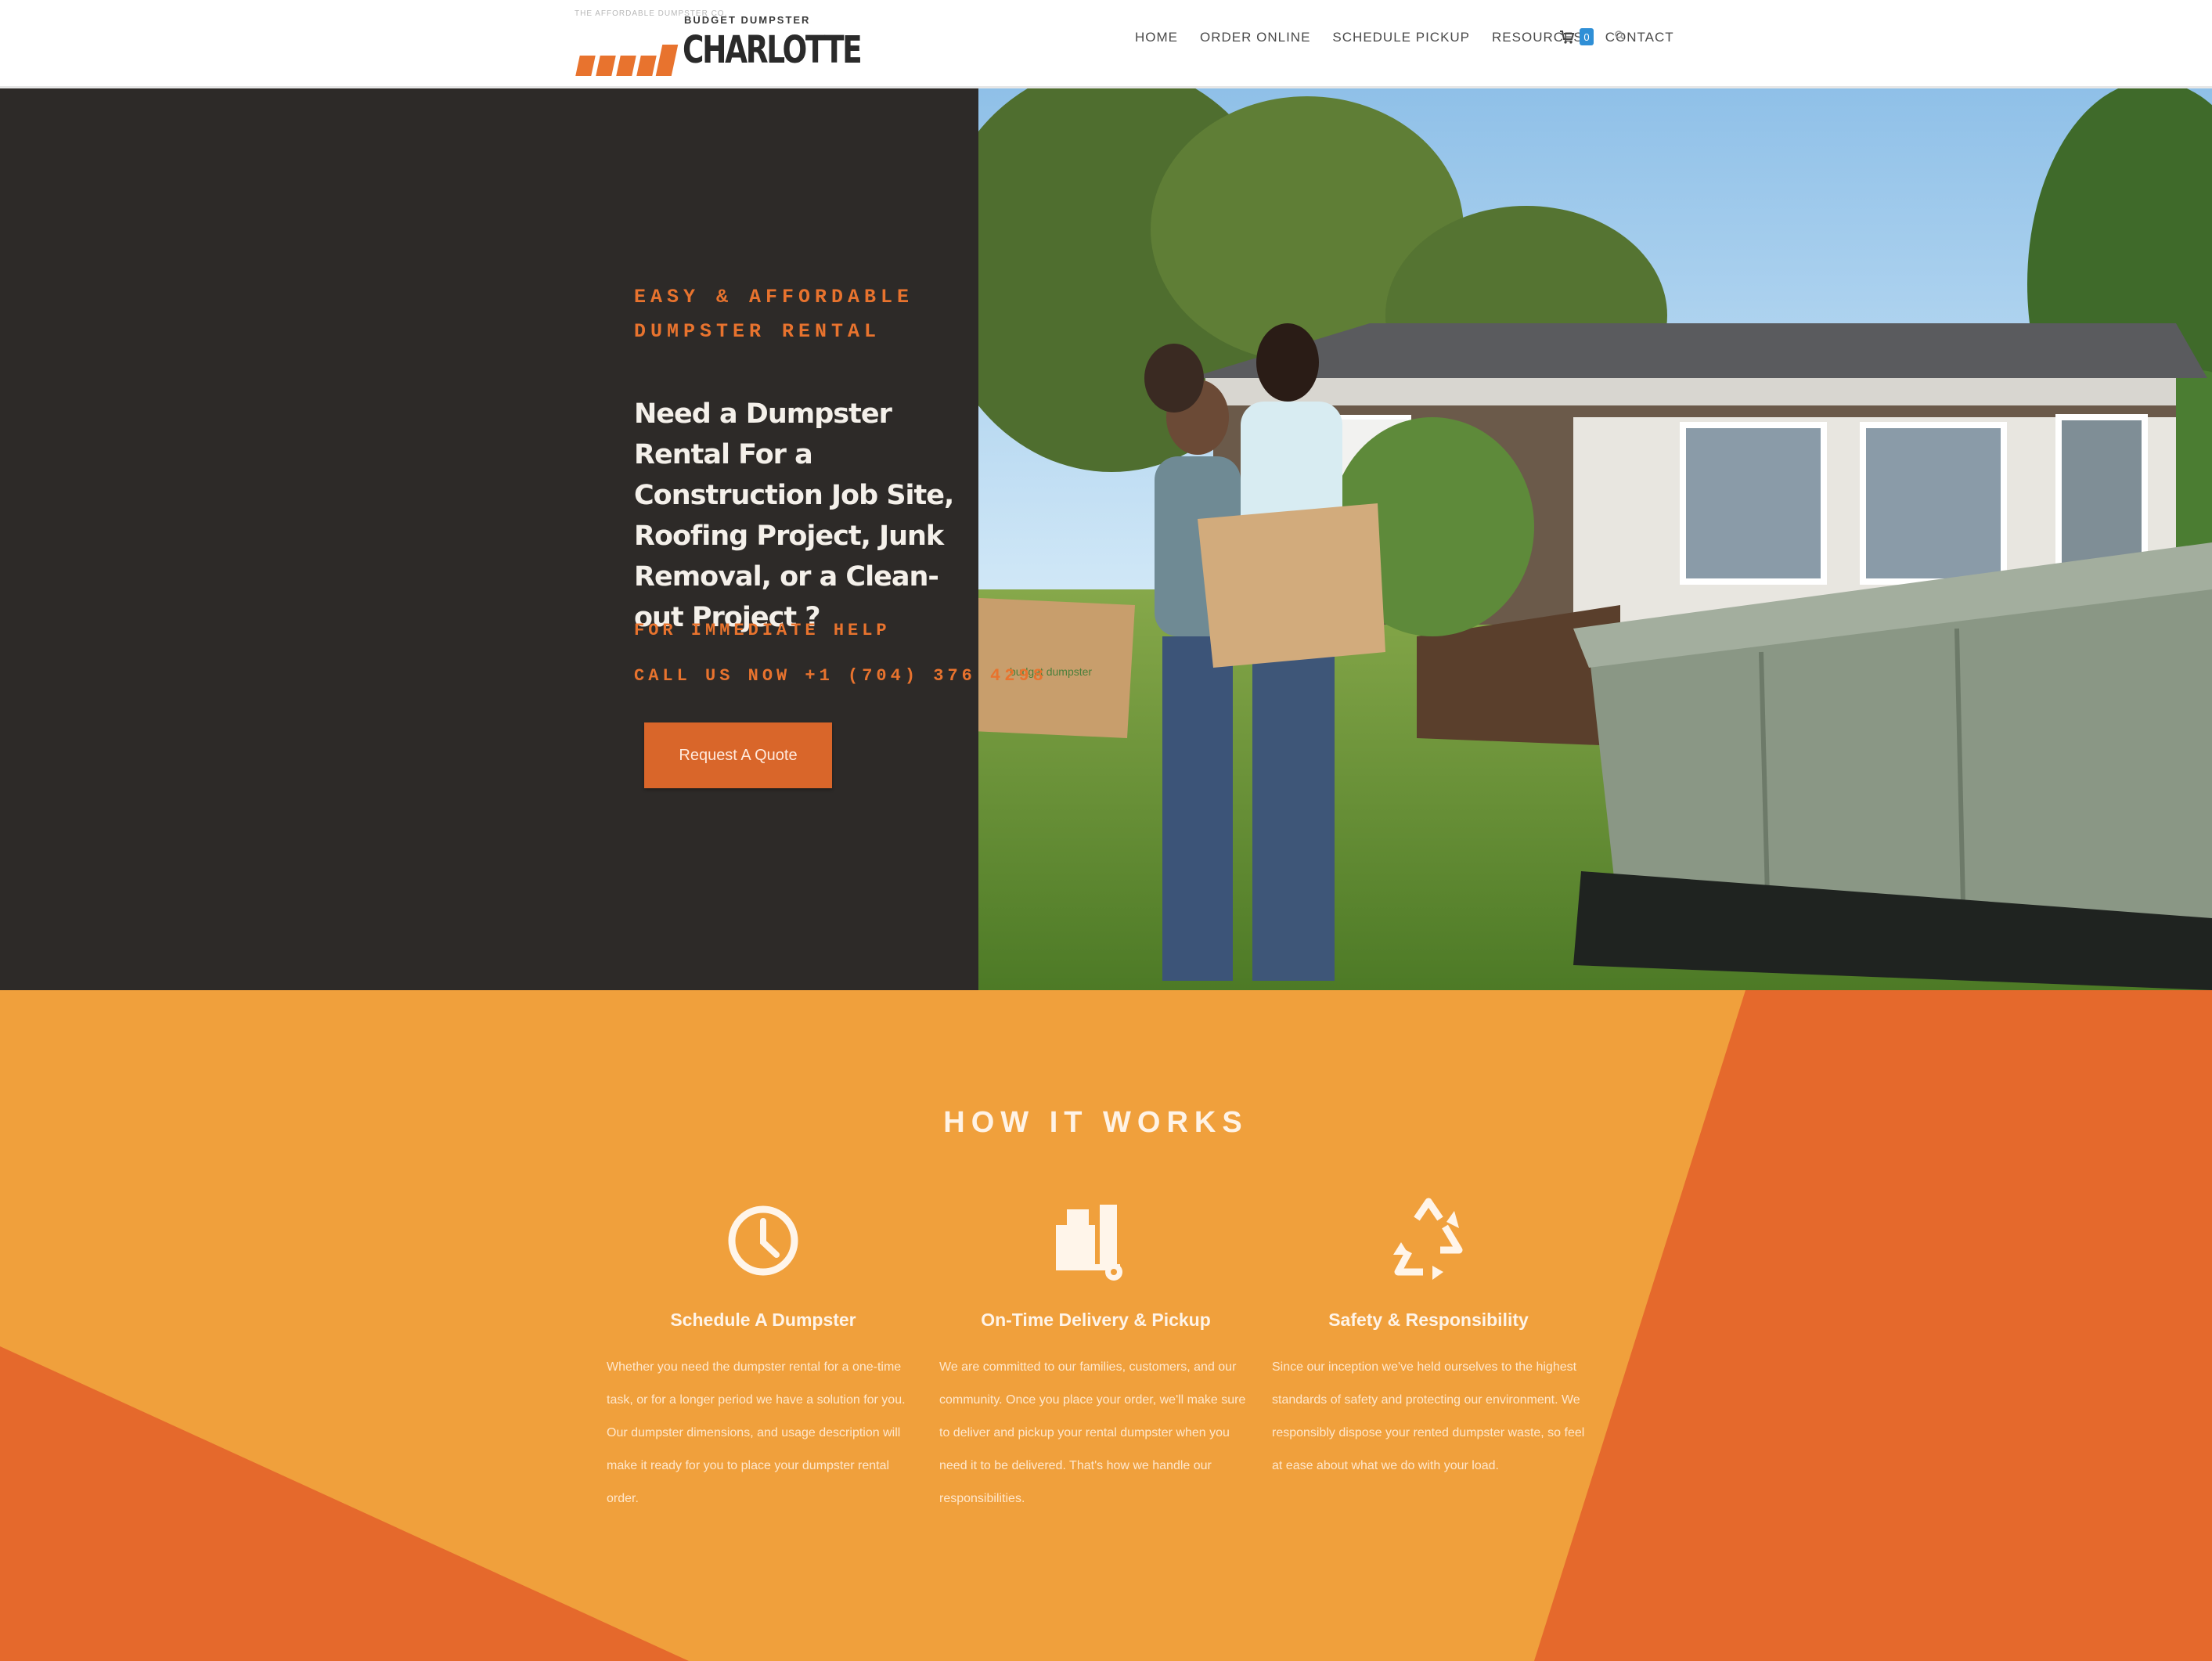 This screenshot has width=2212, height=1661. Describe the element at coordinates (1428, 1320) in the screenshot. I see `step-title: Safety & Responsibility` at that location.